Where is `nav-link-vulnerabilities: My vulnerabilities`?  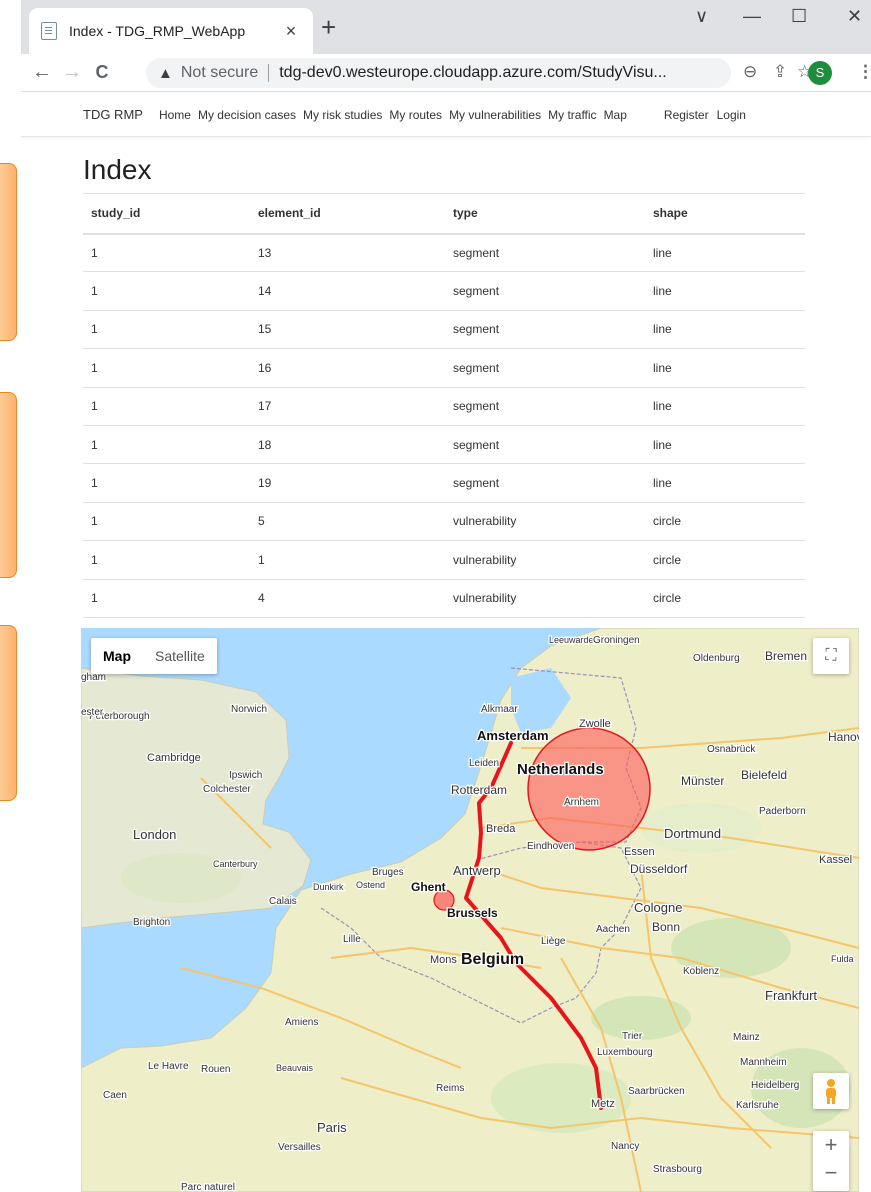
nav-link-vulnerabilities: My vulnerabilities is located at coordinates (495, 115).